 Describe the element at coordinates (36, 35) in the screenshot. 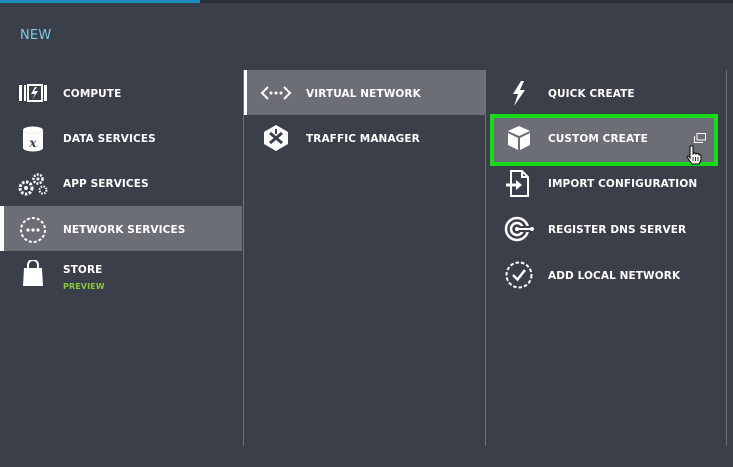

I see `page-title: NEW` at that location.